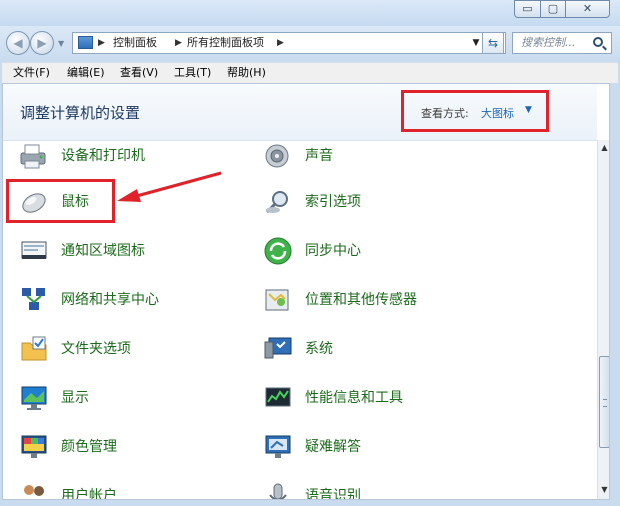  I want to click on speaker-icon, so click(277, 156).